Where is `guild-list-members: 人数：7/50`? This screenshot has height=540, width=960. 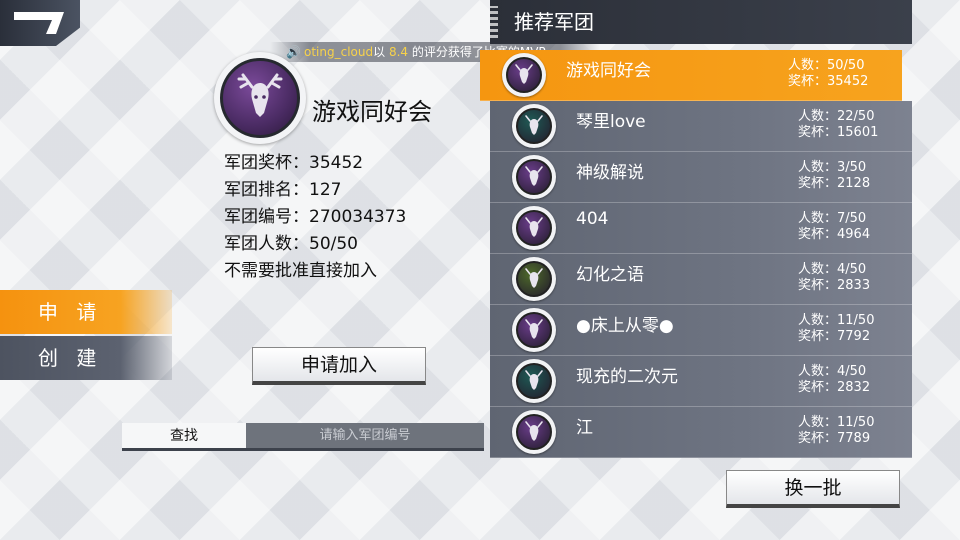
guild-list-members: 人数：7/50 is located at coordinates (832, 218).